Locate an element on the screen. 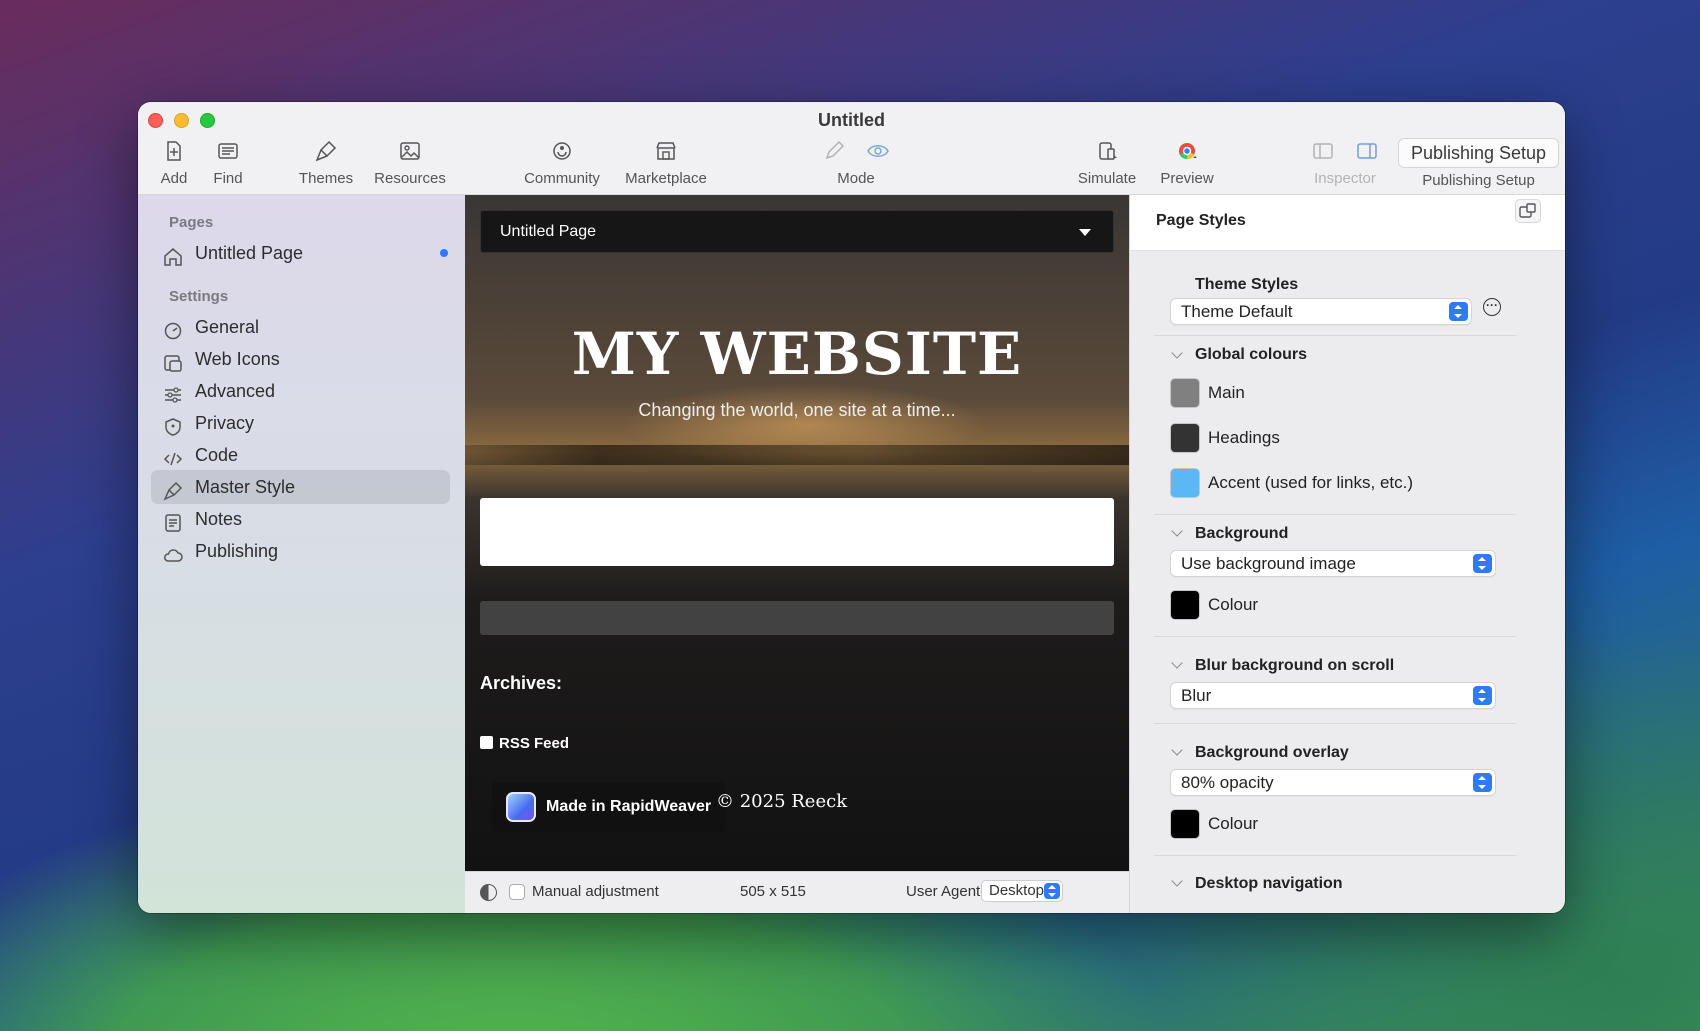  headings-colour-label: Headings is located at coordinates (1244, 437).